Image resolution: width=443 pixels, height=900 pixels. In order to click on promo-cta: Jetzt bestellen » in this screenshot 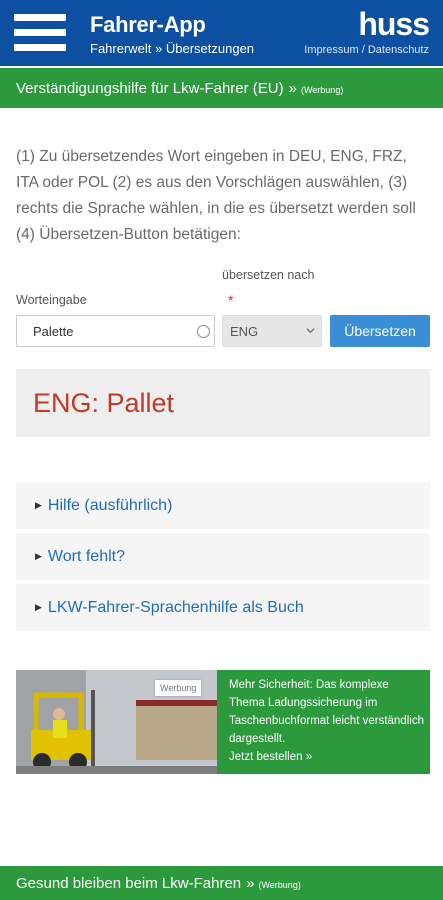, I will do `click(328, 757)`.